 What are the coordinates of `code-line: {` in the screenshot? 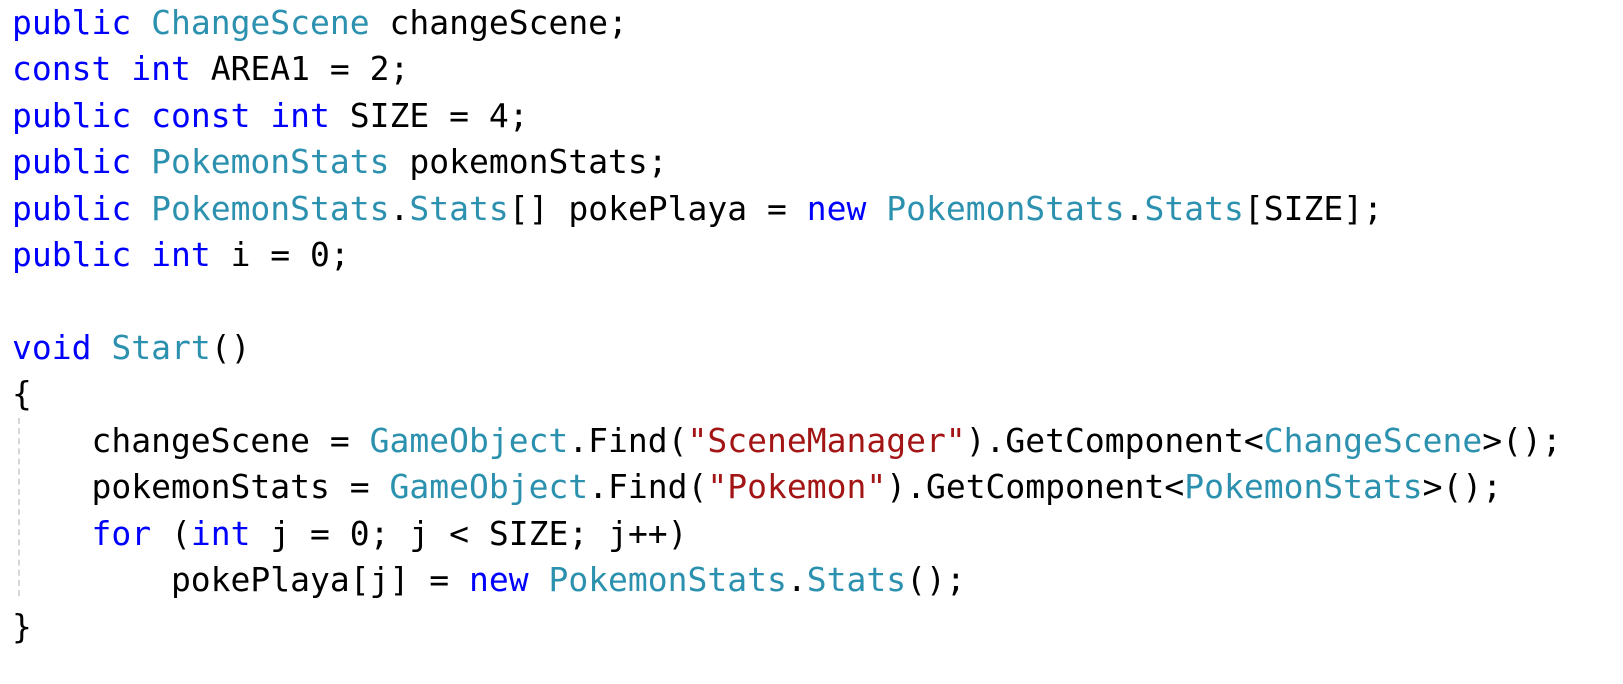 It's located at (22, 394).